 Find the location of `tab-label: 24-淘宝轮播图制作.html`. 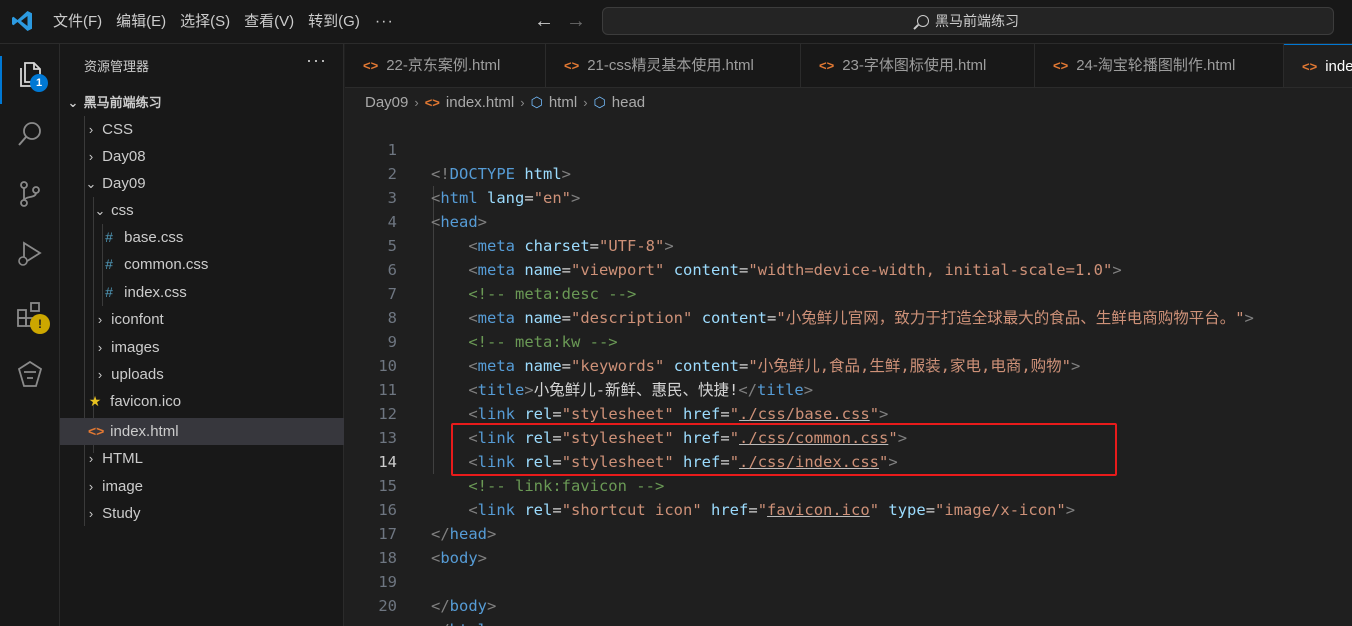

tab-label: 24-淘宝轮播图制作.html is located at coordinates (1156, 65).